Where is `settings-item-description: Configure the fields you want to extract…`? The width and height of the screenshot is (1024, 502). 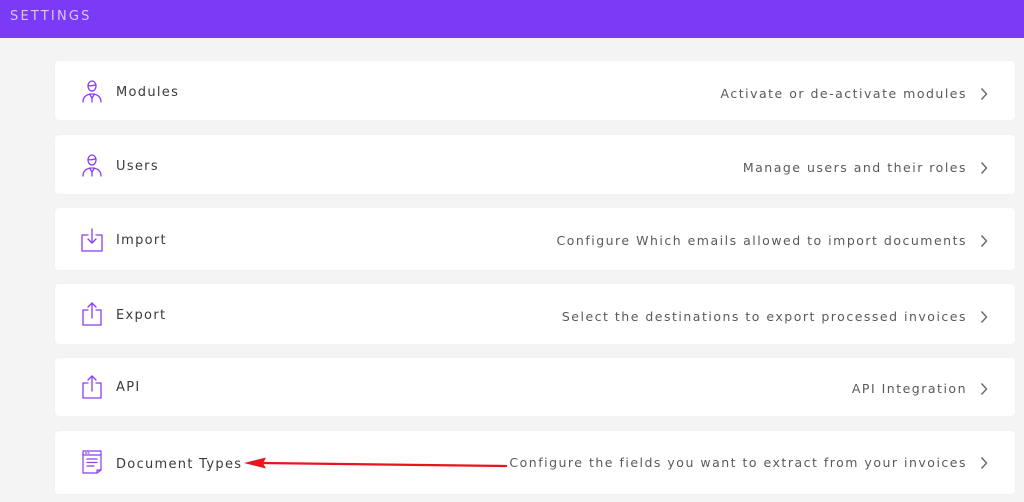 settings-item-description: Configure the fields you want to extract… is located at coordinates (738, 462).